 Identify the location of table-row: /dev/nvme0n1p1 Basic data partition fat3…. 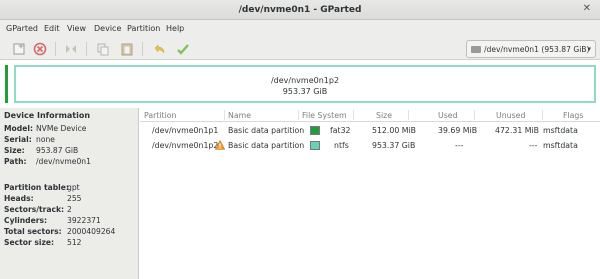
(370, 130).